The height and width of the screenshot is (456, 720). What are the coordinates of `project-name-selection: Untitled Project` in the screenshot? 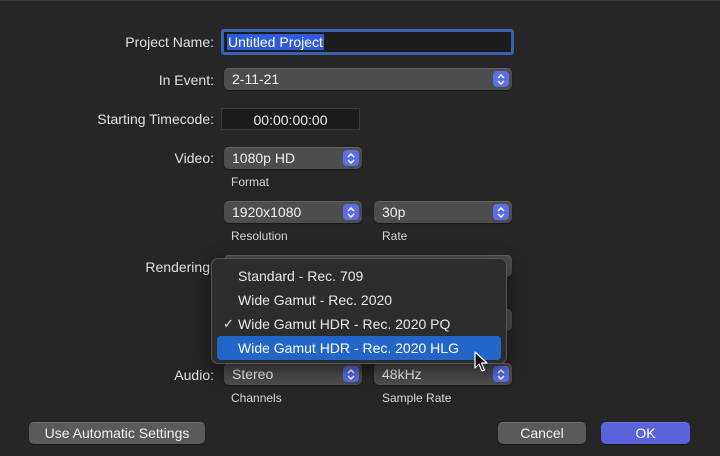 It's located at (275, 42).